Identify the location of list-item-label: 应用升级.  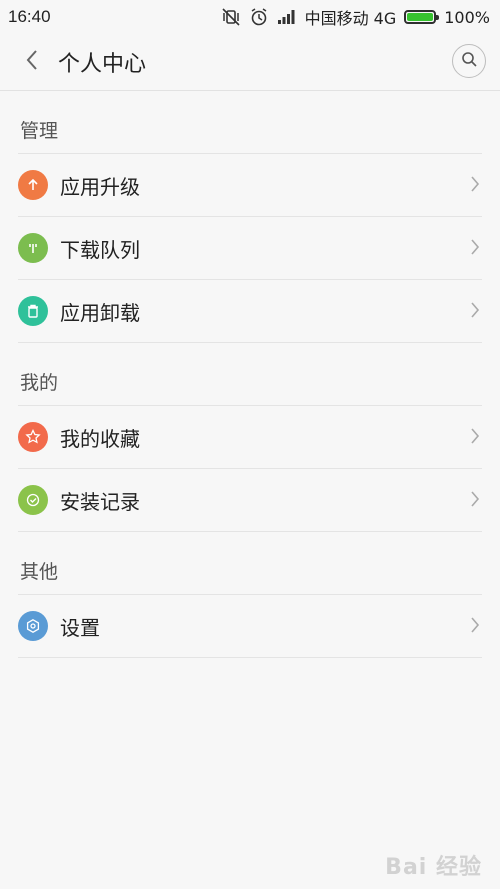
(100, 186).